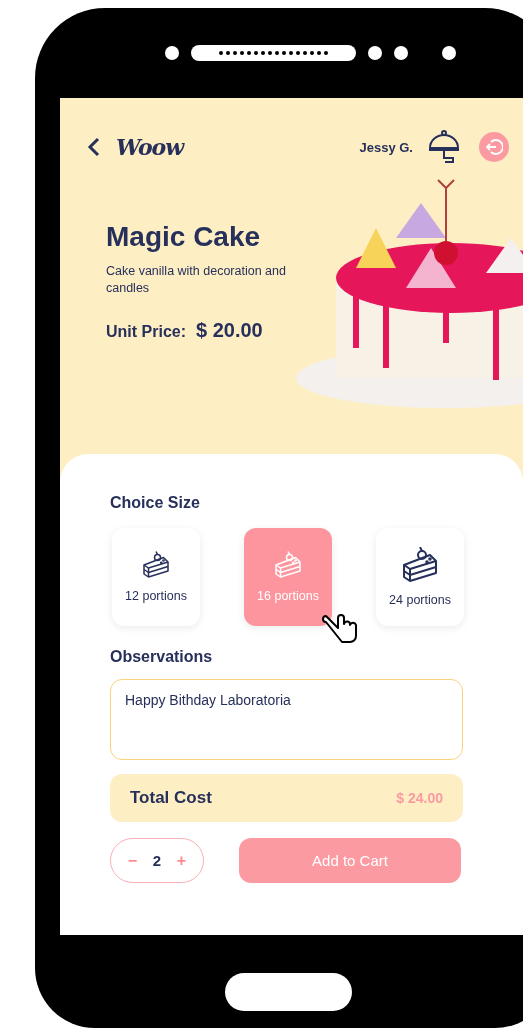 The height and width of the screenshot is (1033, 523). I want to click on decrease-button: −, so click(132, 860).